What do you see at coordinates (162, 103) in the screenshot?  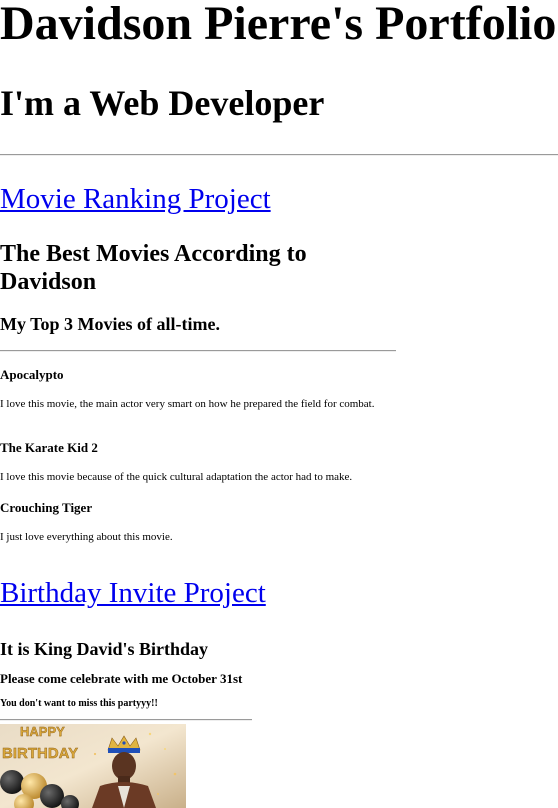 I see `page-subtitle: I'm a Web Developer` at bounding box center [162, 103].